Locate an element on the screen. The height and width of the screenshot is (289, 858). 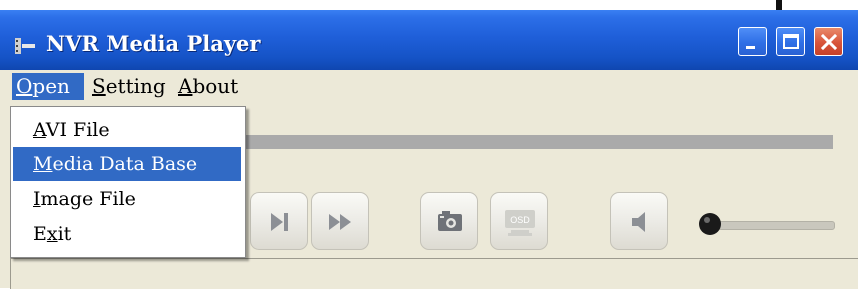
menu-bar: Open Setting About is located at coordinates (429, 87).